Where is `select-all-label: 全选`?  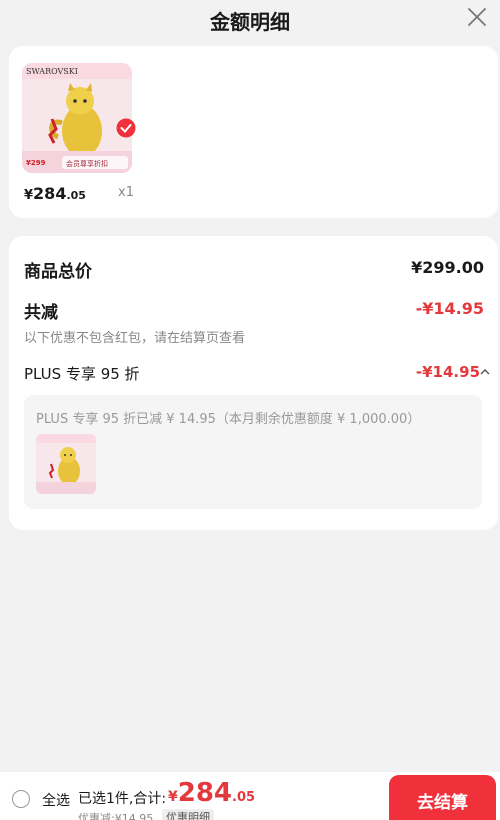
select-all-label: 全选 is located at coordinates (56, 800).